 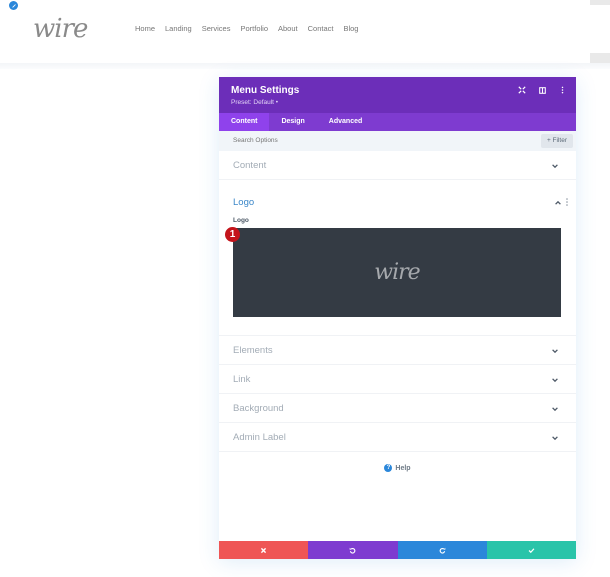 What do you see at coordinates (556, 141) in the screenshot?
I see `filter-button: + Filter` at bounding box center [556, 141].